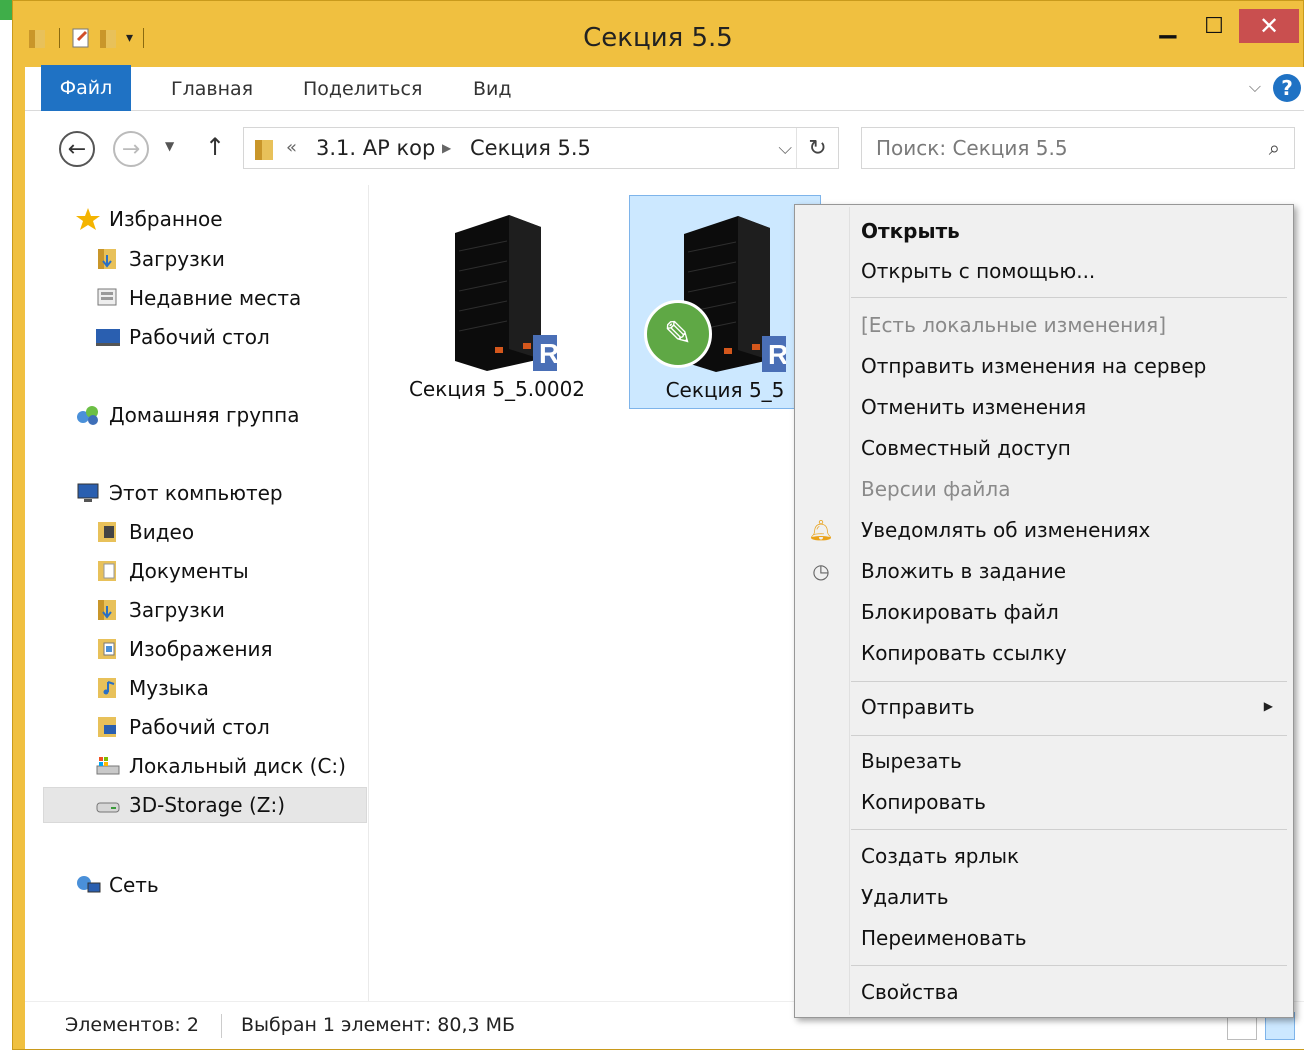 The image size is (1304, 1050). I want to click on menu-label: Удалить, so click(905, 897).